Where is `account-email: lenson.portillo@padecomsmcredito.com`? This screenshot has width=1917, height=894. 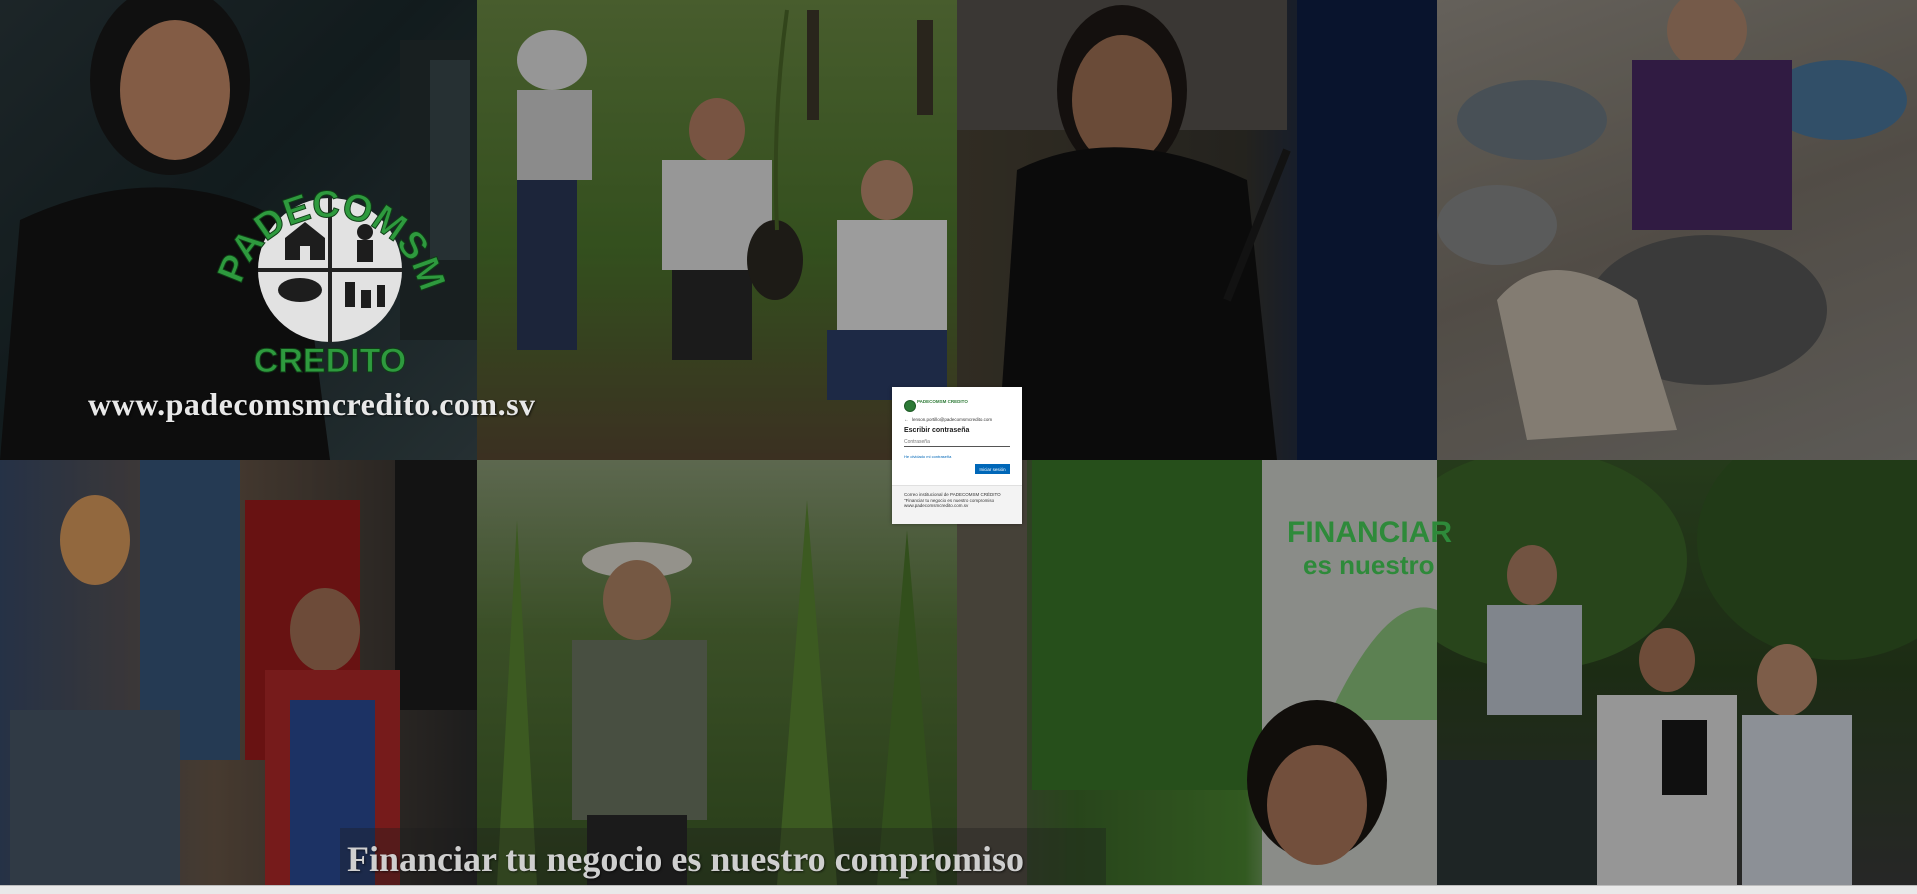
account-email: lenson.portillo@padecomsmcredito.com is located at coordinates (952, 419).